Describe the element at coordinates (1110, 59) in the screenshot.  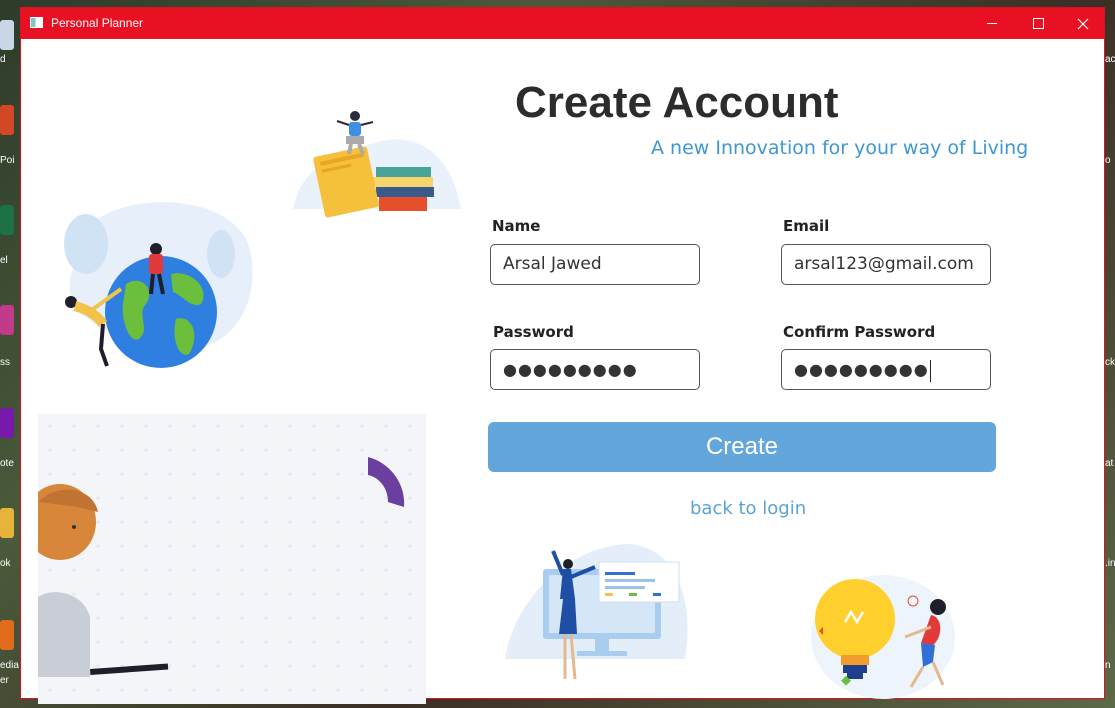
I see `desktop-icon-label: ac` at that location.